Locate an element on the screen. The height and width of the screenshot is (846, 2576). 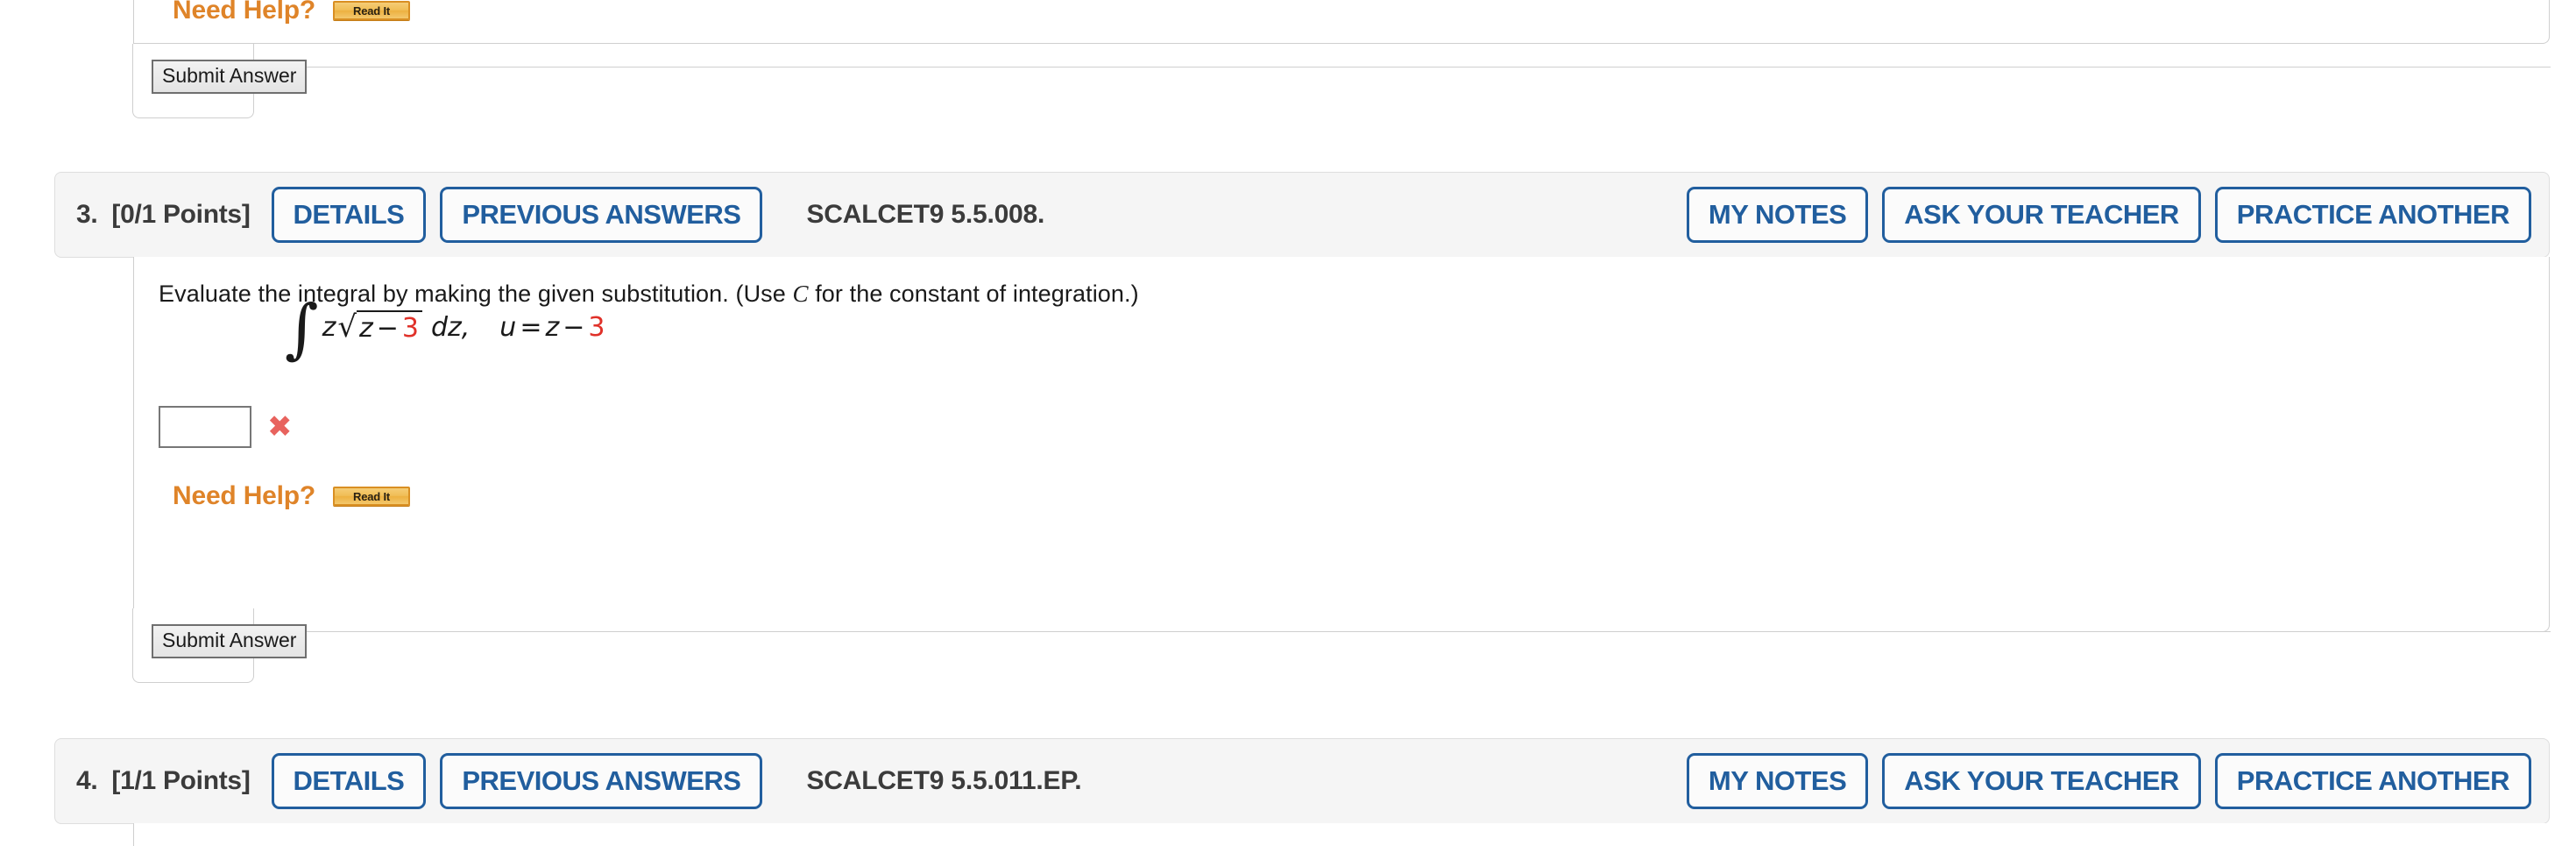
prompt-text-part2: for the constant of integration.) is located at coordinates (973, 294).